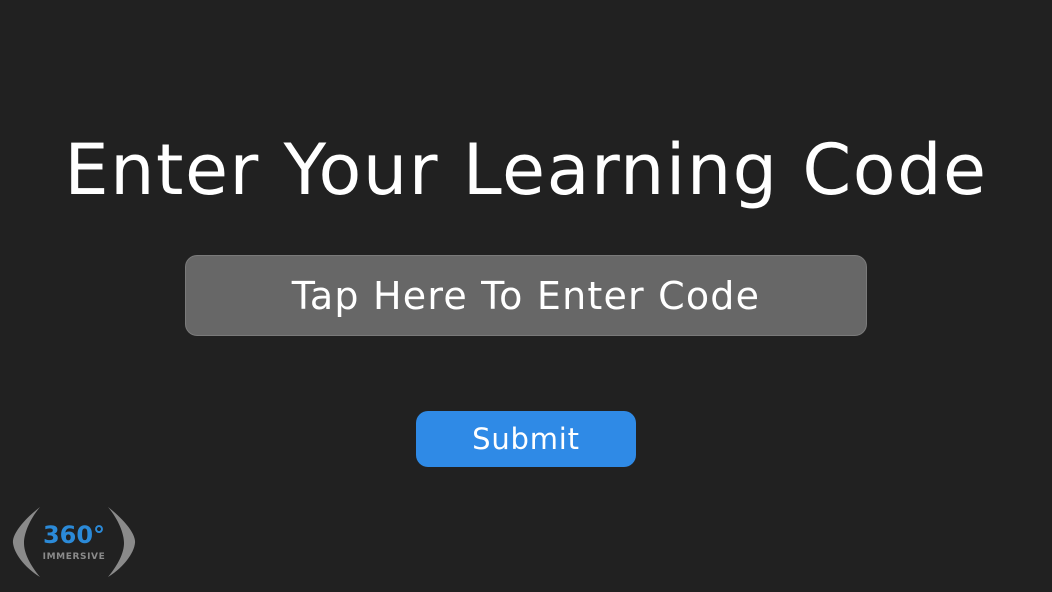 Image resolution: width=1052 pixels, height=592 pixels. I want to click on logo-graphic: 360° IMMERSIVE, so click(74, 542).